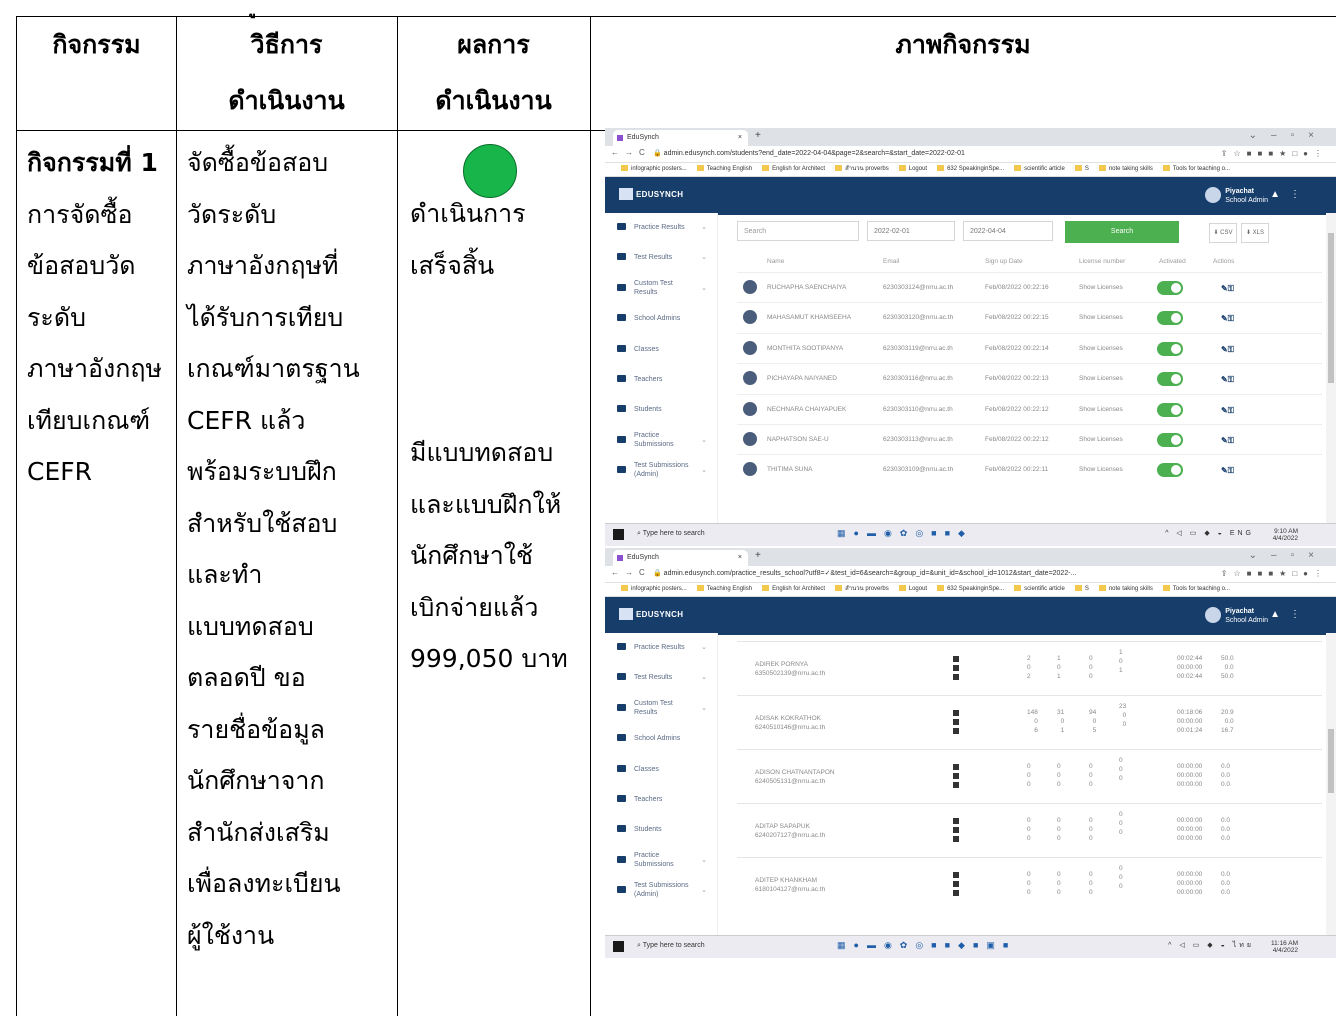 The height and width of the screenshot is (1016, 1336). What do you see at coordinates (1008, 231) in the screenshot?
I see `end-date-field: 2022-04-04` at bounding box center [1008, 231].